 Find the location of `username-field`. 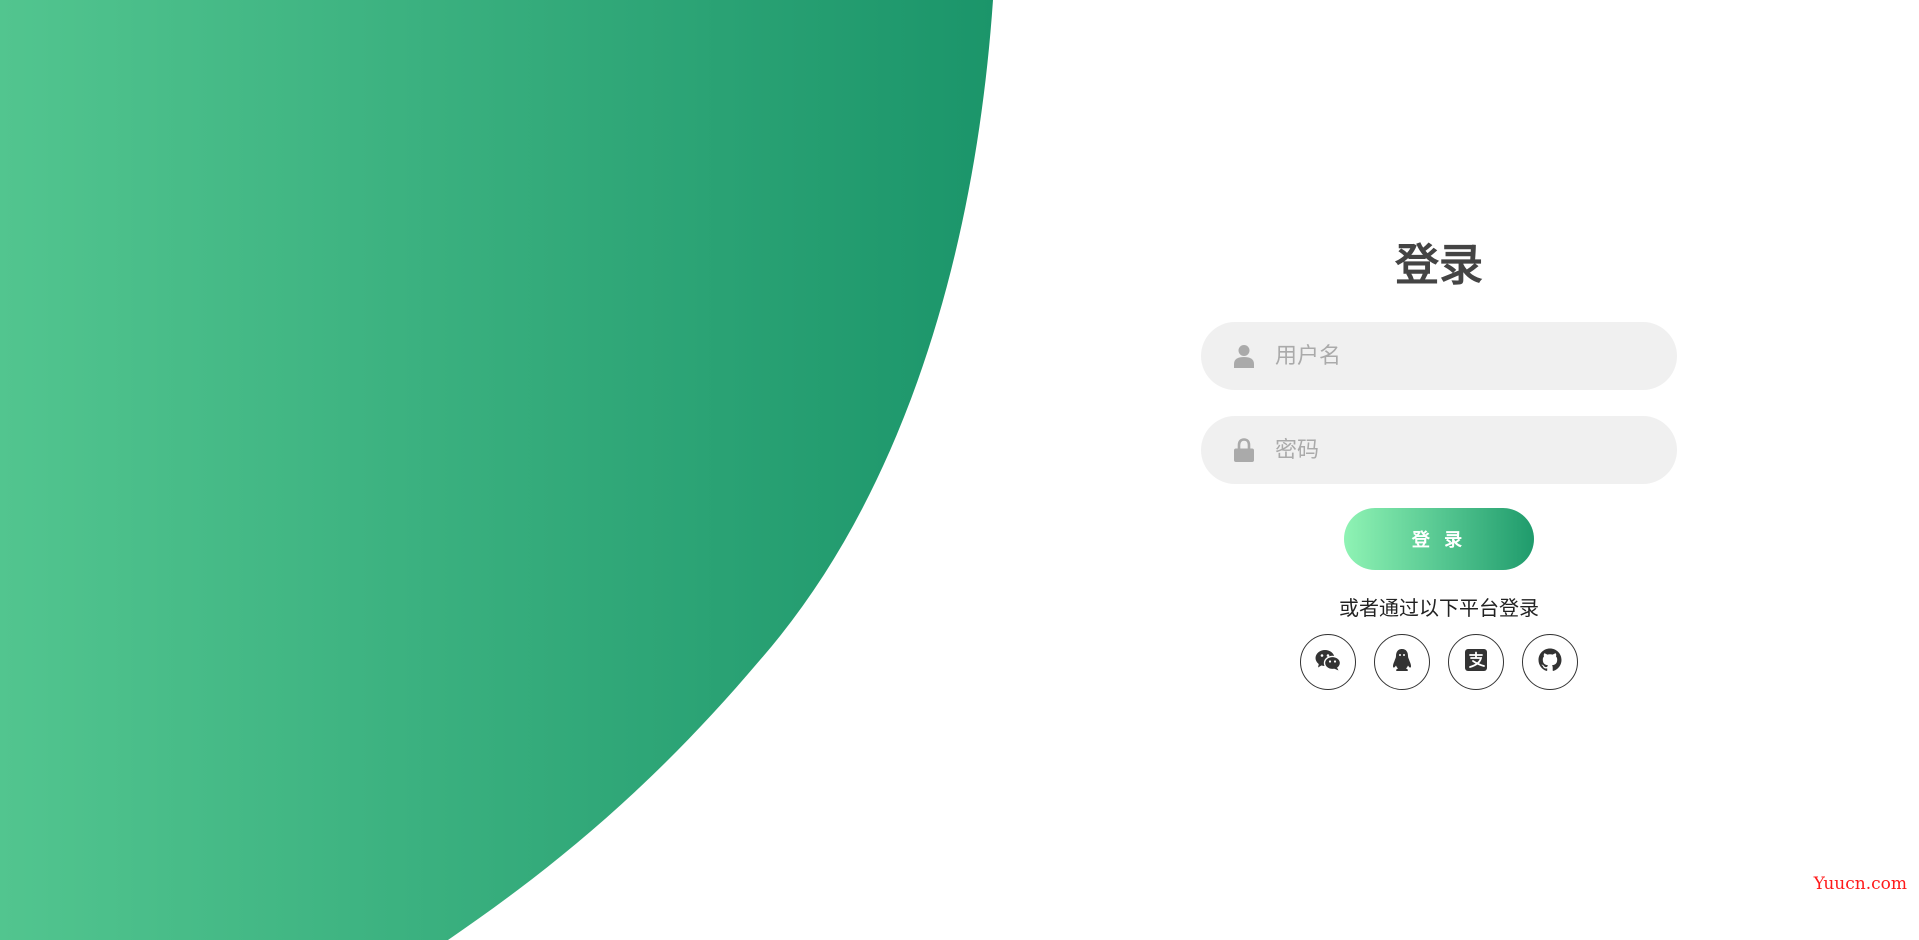

username-field is located at coordinates (1439, 356).